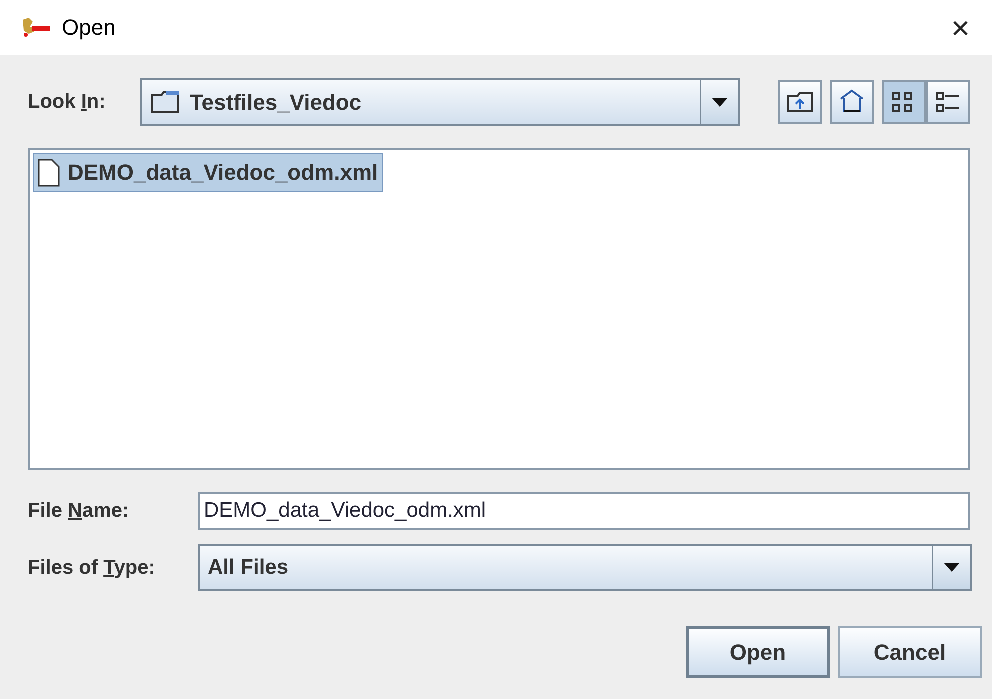  I want to click on app-icon, so click(36, 27).